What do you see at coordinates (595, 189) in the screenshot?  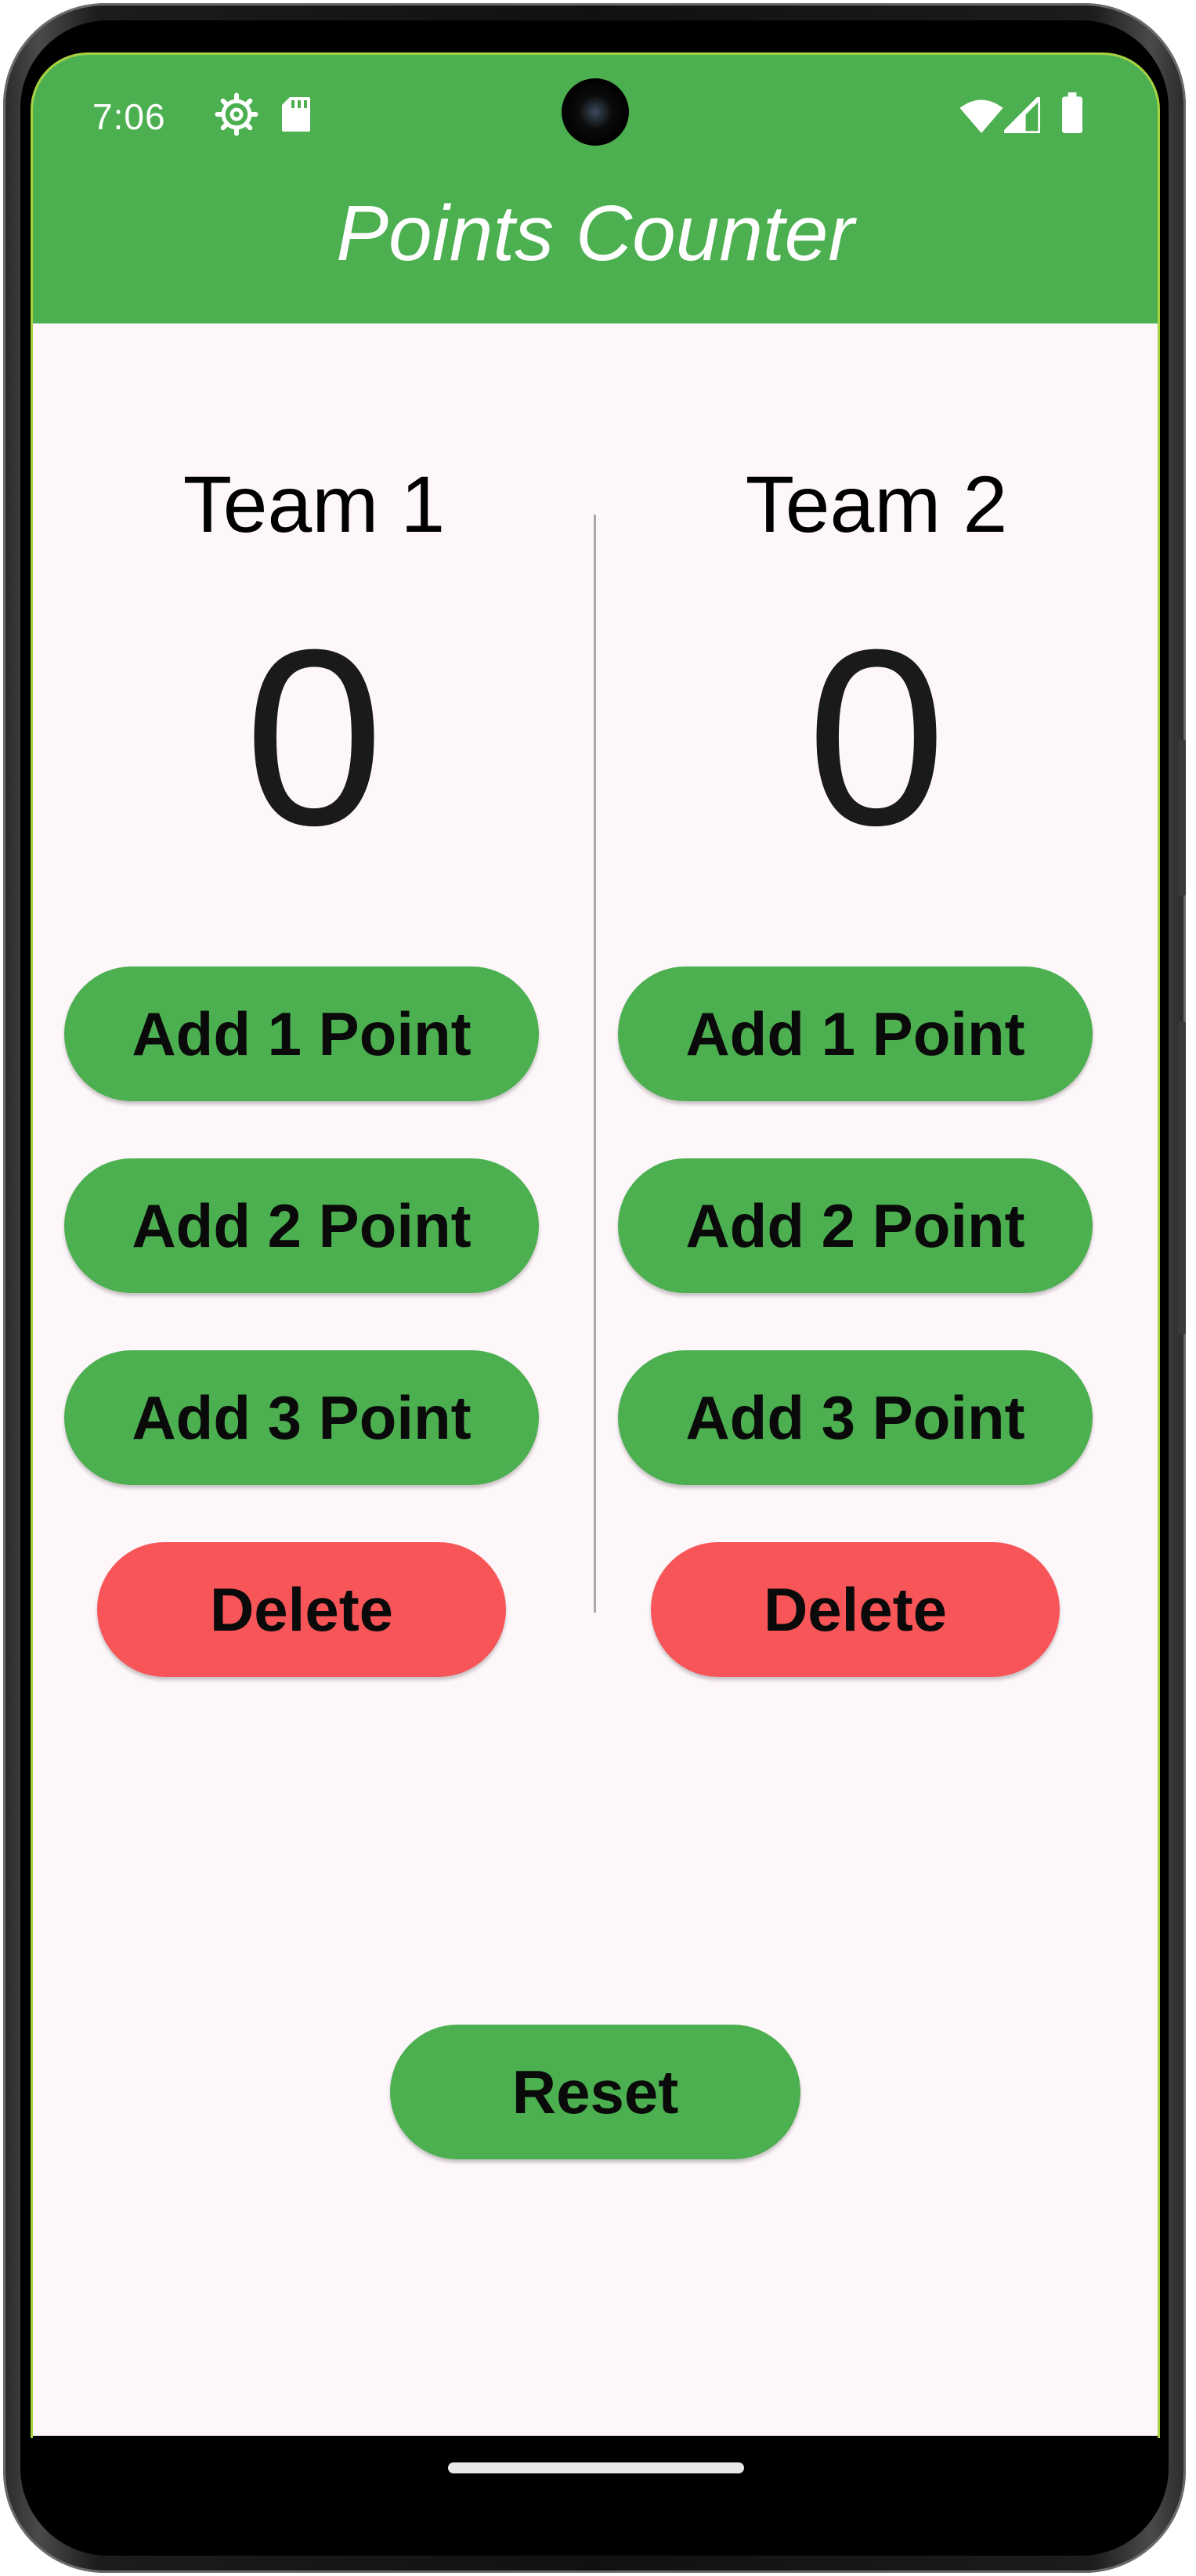 I see `app-bar: 7:06 Points Counter` at bounding box center [595, 189].